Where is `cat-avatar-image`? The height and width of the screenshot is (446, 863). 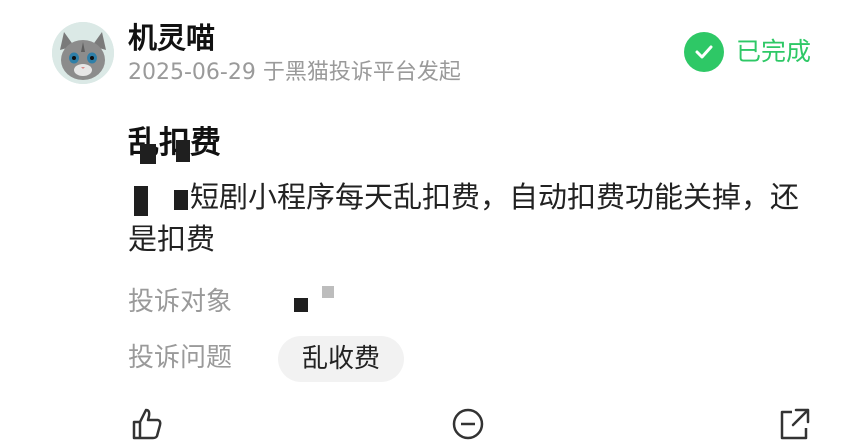
cat-avatar-image is located at coordinates (83, 53).